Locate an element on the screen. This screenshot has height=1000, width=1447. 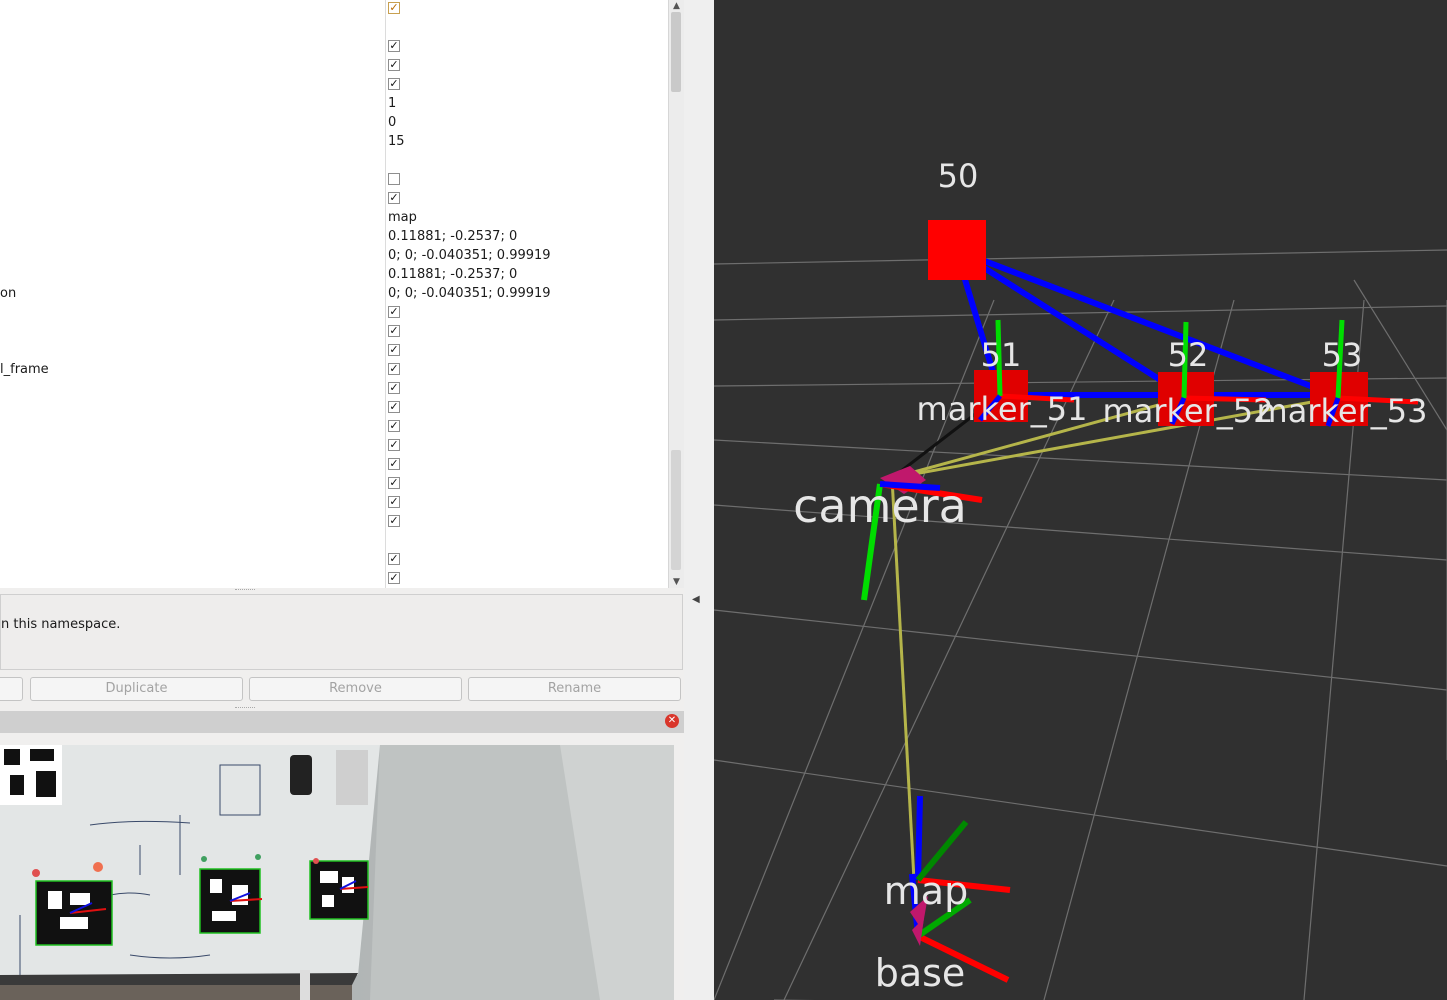
remove-button: Remove is located at coordinates (355, 689).